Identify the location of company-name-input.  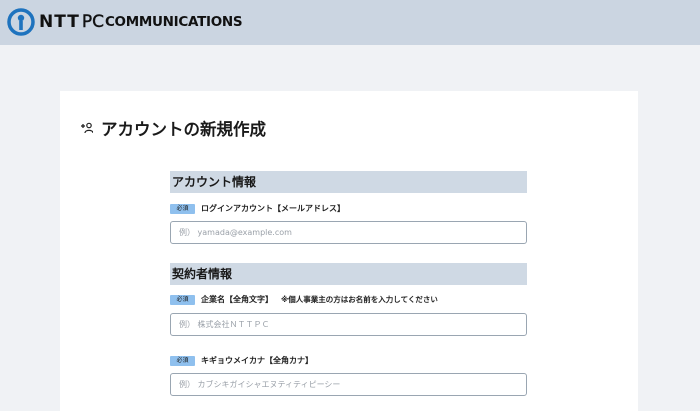
(348, 324).